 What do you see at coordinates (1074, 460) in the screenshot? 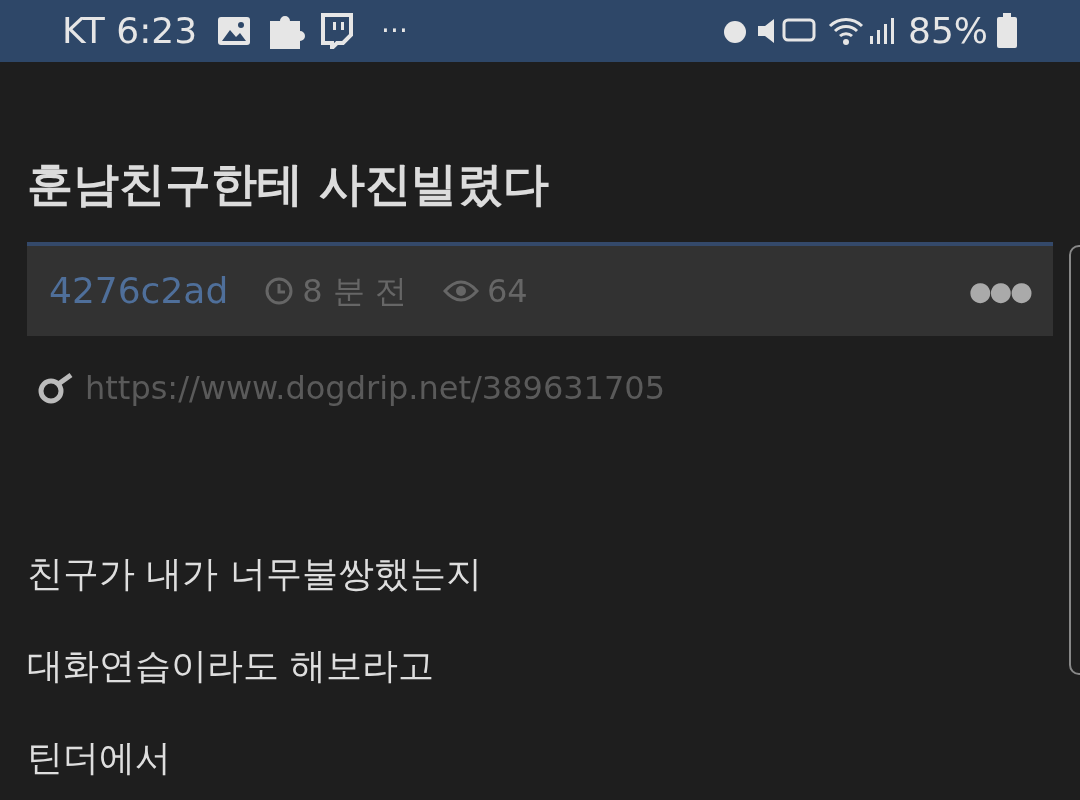
I see `scrollbar` at bounding box center [1074, 460].